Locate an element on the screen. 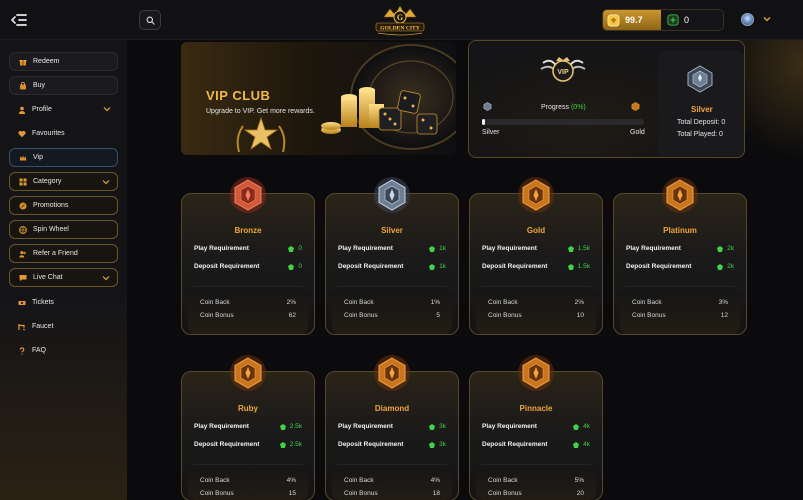 The height and width of the screenshot is (500, 803). deposit-requirement: Deposit Requirement 1k is located at coordinates (392, 266).